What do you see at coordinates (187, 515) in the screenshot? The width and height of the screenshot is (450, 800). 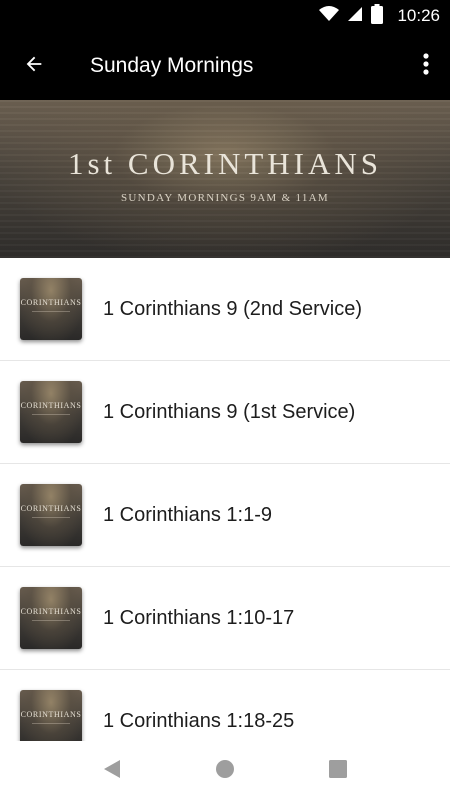 I see `list-item-title: 1 Corinthians 1:1-9` at bounding box center [187, 515].